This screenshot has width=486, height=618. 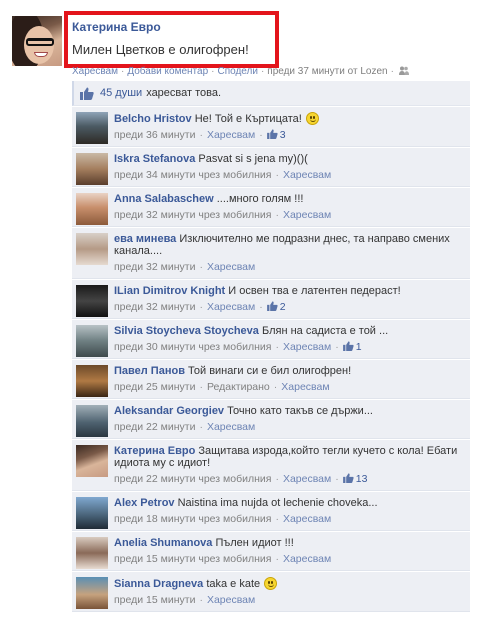 What do you see at coordinates (276, 135) in the screenshot?
I see `comment-like-count: 3` at bounding box center [276, 135].